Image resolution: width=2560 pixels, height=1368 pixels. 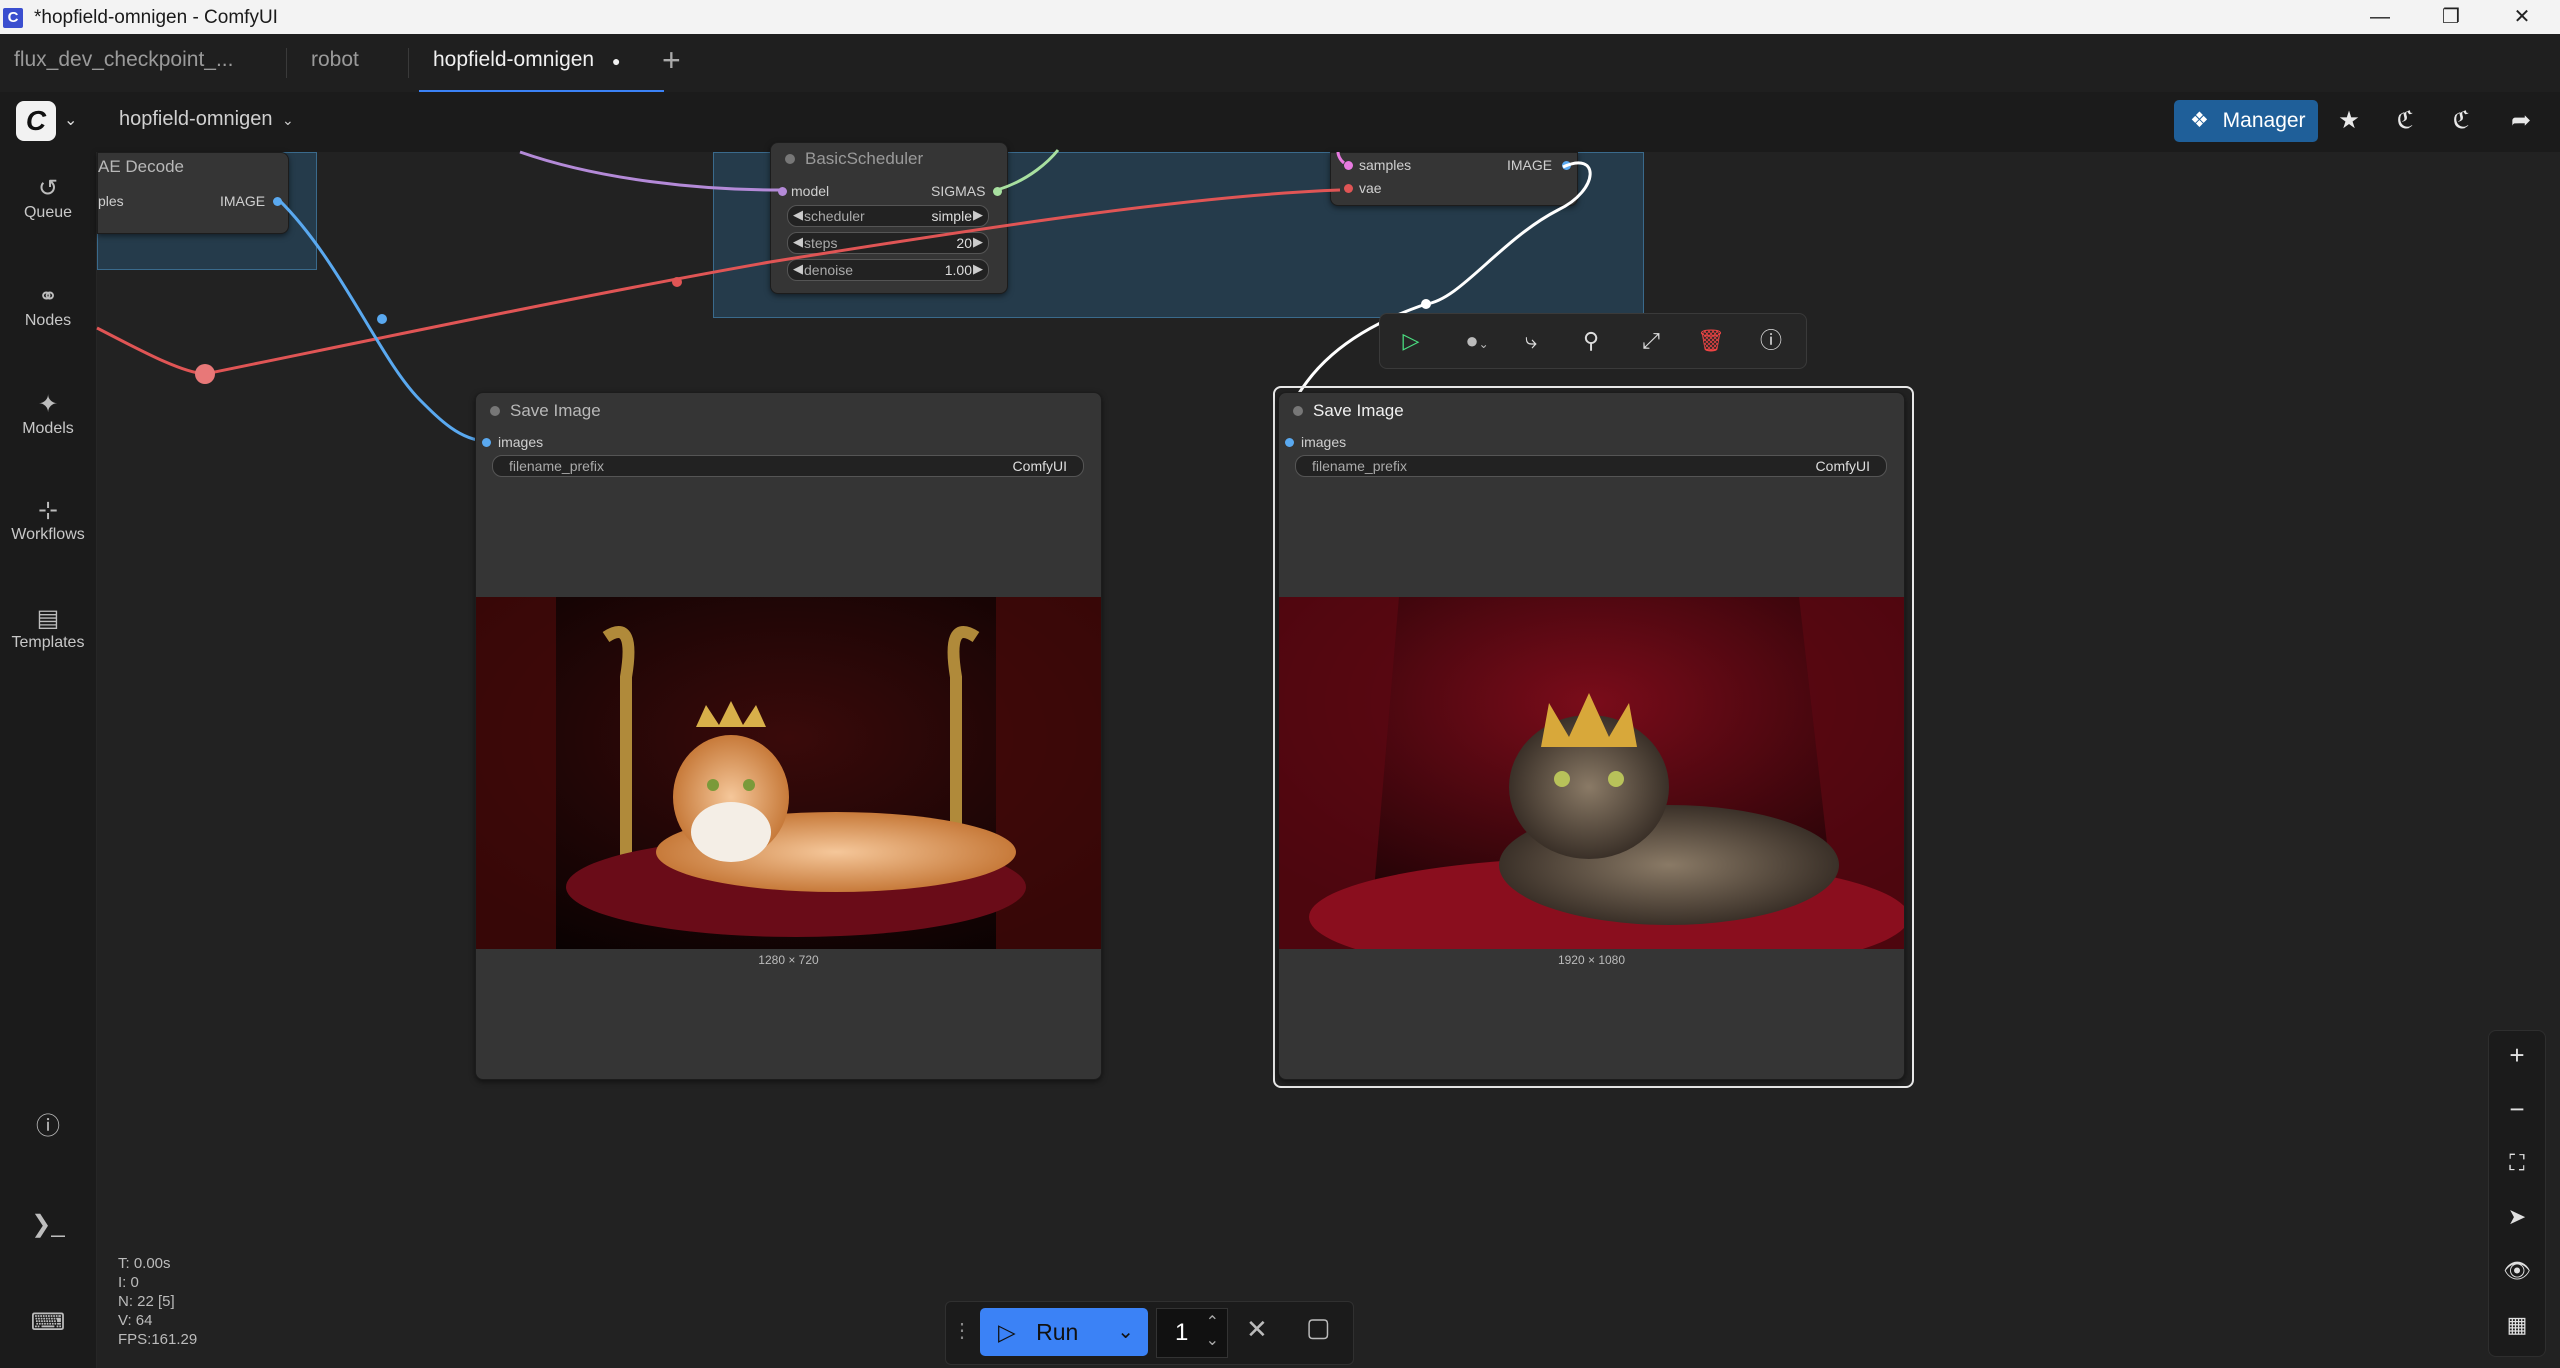 I want to click on denoise-number: ◀ denoise 1.00 ▶, so click(x=888, y=270).